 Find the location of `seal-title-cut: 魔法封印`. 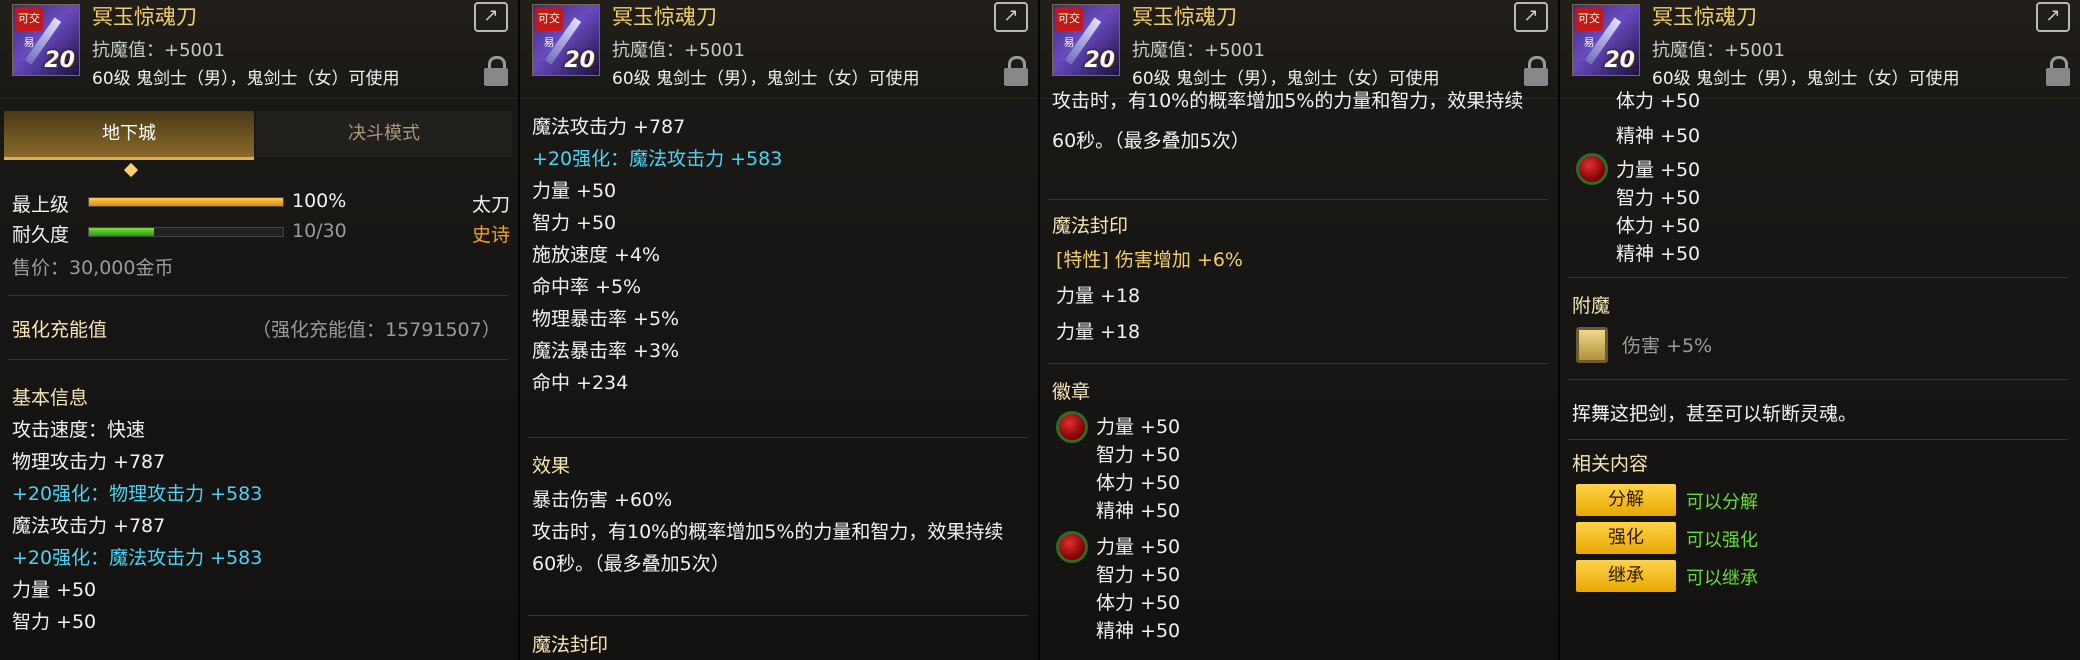

seal-title-cut: 魔法封印 is located at coordinates (570, 645).